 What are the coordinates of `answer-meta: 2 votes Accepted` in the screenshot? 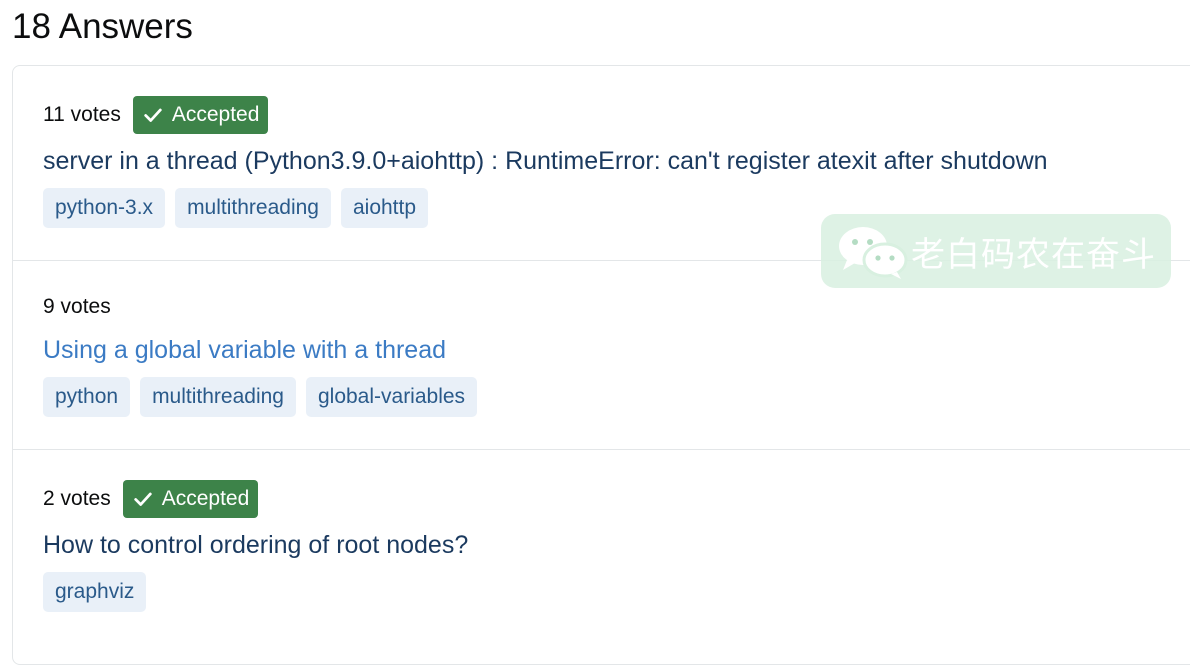 It's located at (151, 499).